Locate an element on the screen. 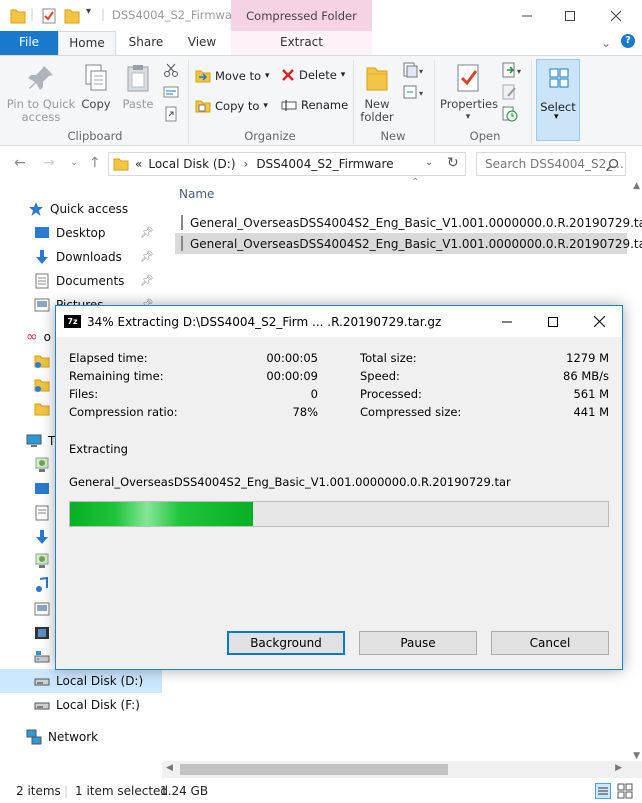  nav-quick-access-label: Quick access is located at coordinates (89, 209).